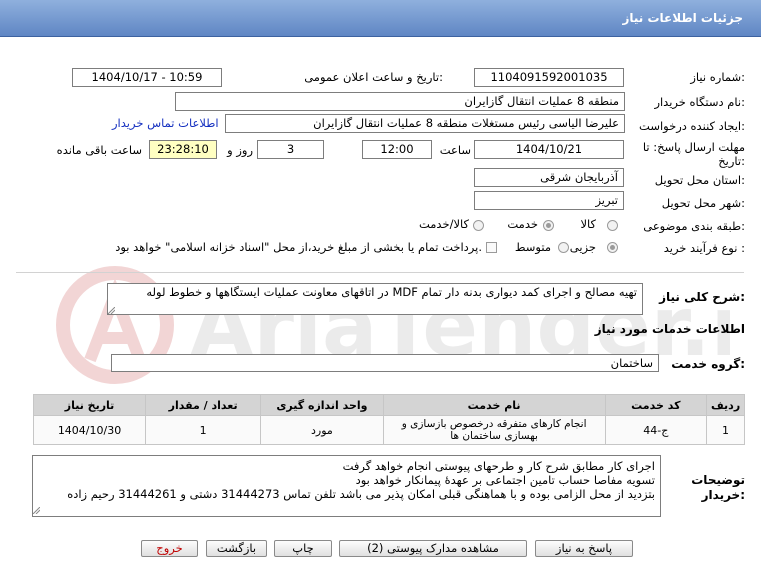 The image size is (761, 574). What do you see at coordinates (548, 225) in the screenshot?
I see `category-radio-service` at bounding box center [548, 225].